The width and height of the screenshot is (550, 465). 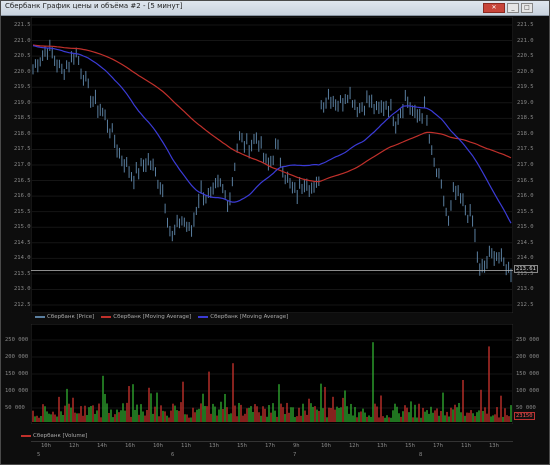 What do you see at coordinates (17, 391) in the screenshot?
I see `volume-tick-left: 100 000` at bounding box center [17, 391].